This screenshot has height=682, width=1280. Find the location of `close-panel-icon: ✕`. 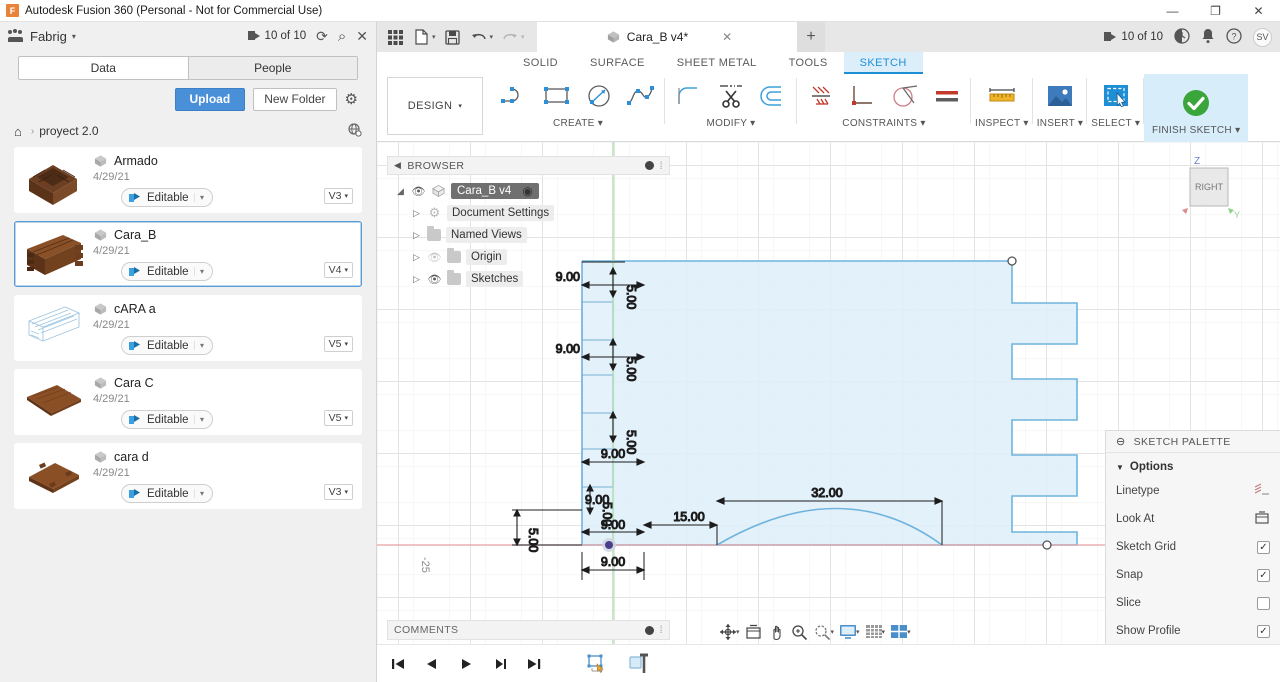

close-panel-icon: ✕ is located at coordinates (362, 36).